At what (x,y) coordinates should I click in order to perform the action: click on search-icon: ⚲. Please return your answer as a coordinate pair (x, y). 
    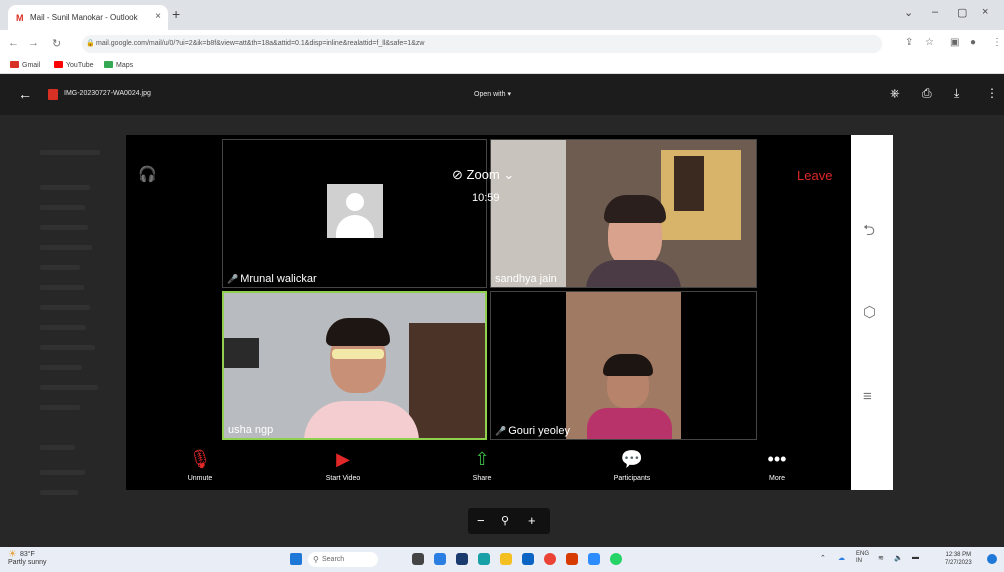
    Looking at the image, I should click on (316, 559).